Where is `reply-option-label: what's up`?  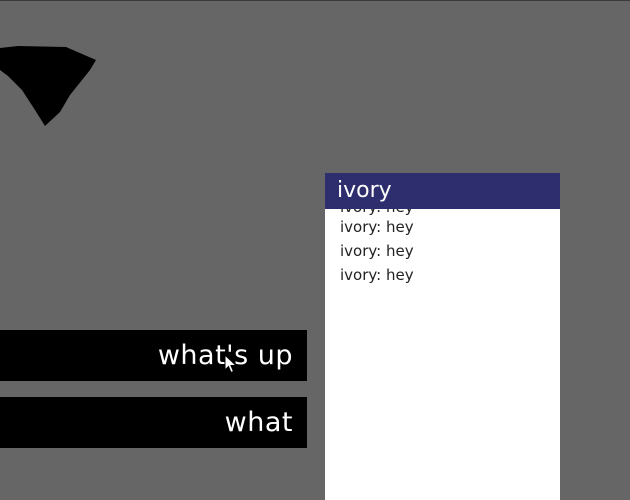 reply-option-label: what's up is located at coordinates (225, 355).